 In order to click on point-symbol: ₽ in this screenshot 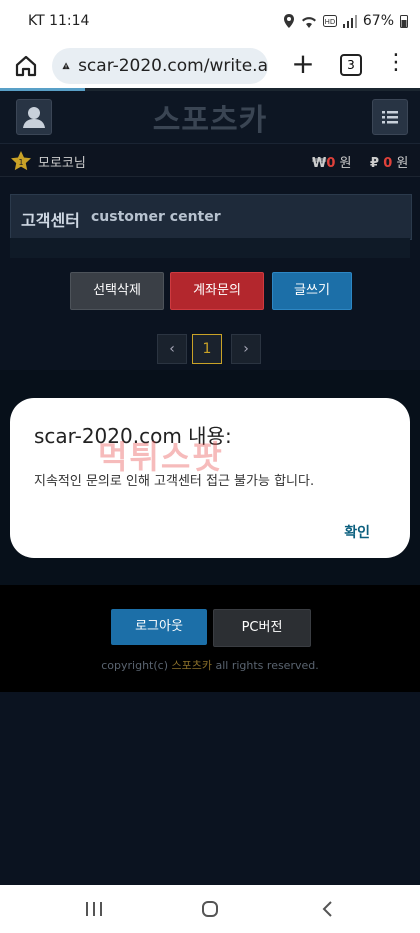, I will do `click(375, 163)`.